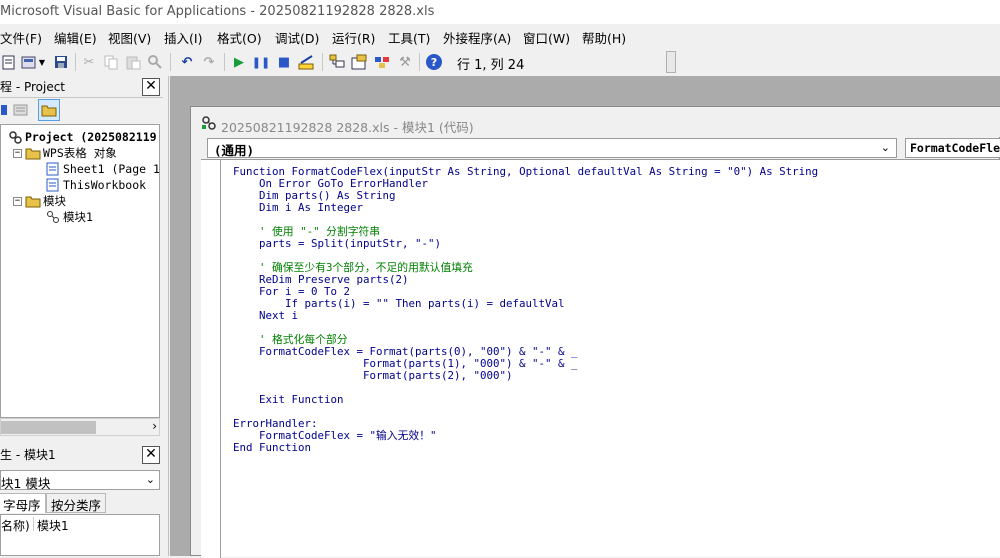 This screenshot has height=558, width=1000. Describe the element at coordinates (209, 62) in the screenshot. I see `redo-icon: ↷` at that location.